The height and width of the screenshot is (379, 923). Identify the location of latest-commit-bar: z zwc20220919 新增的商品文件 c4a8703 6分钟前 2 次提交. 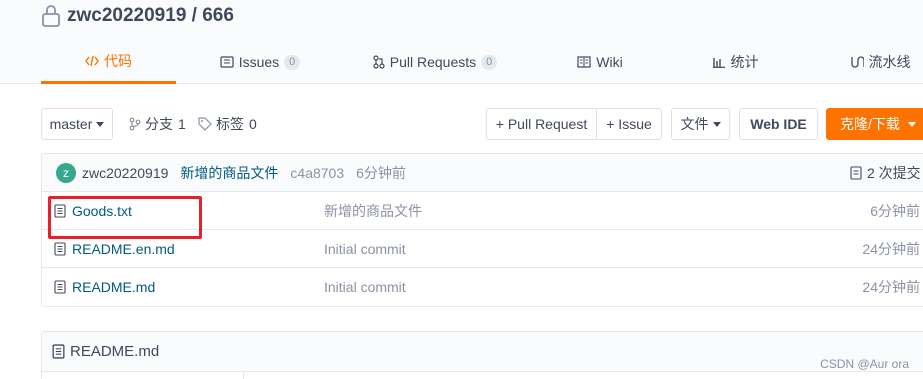
(482, 173).